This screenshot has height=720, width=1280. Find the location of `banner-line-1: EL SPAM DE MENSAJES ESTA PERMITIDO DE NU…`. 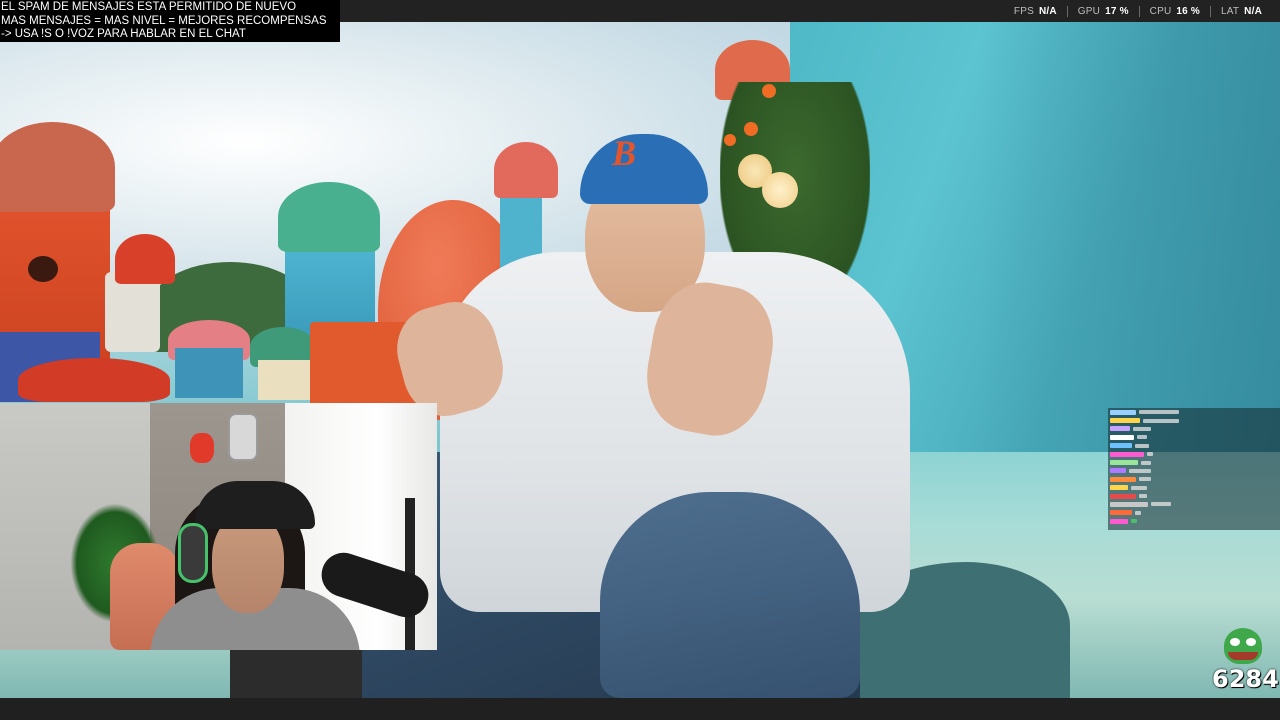

banner-line-1: EL SPAM DE MENSAJES ESTA PERMITIDO DE NU… is located at coordinates (149, 7).